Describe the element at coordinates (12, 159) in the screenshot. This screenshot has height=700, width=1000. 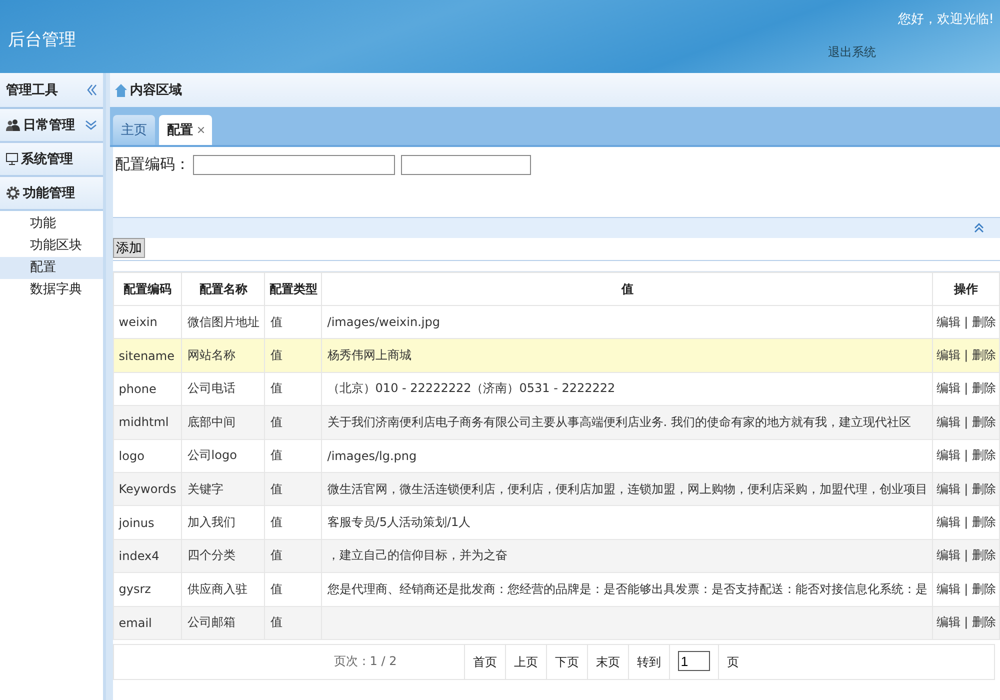
I see `monitor-icon` at that location.